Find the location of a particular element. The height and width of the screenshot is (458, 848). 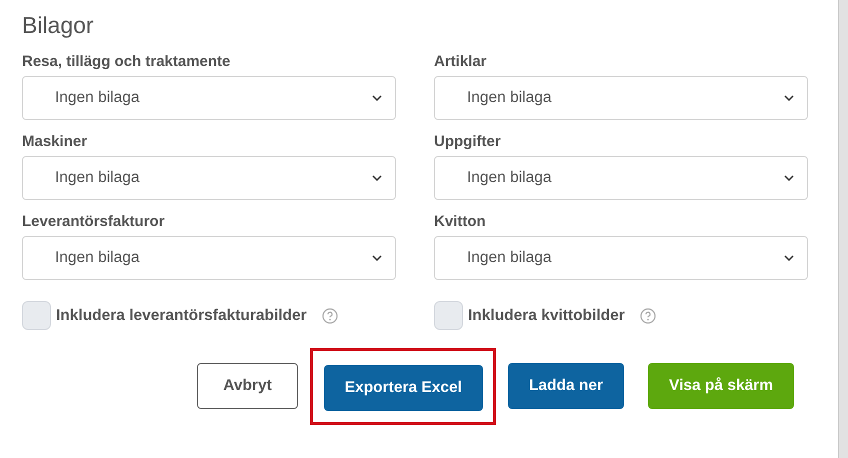

field-label: Kvitton is located at coordinates (460, 221).